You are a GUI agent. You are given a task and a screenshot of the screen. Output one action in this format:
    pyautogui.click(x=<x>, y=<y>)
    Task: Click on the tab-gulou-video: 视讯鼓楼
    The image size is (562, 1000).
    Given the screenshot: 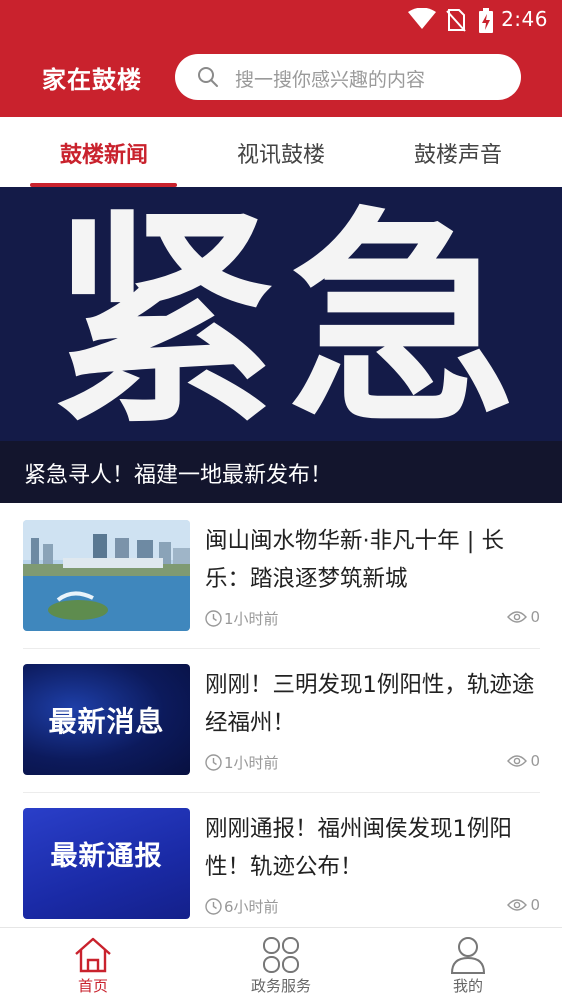 What is the action you would take?
    pyautogui.click(x=281, y=153)
    